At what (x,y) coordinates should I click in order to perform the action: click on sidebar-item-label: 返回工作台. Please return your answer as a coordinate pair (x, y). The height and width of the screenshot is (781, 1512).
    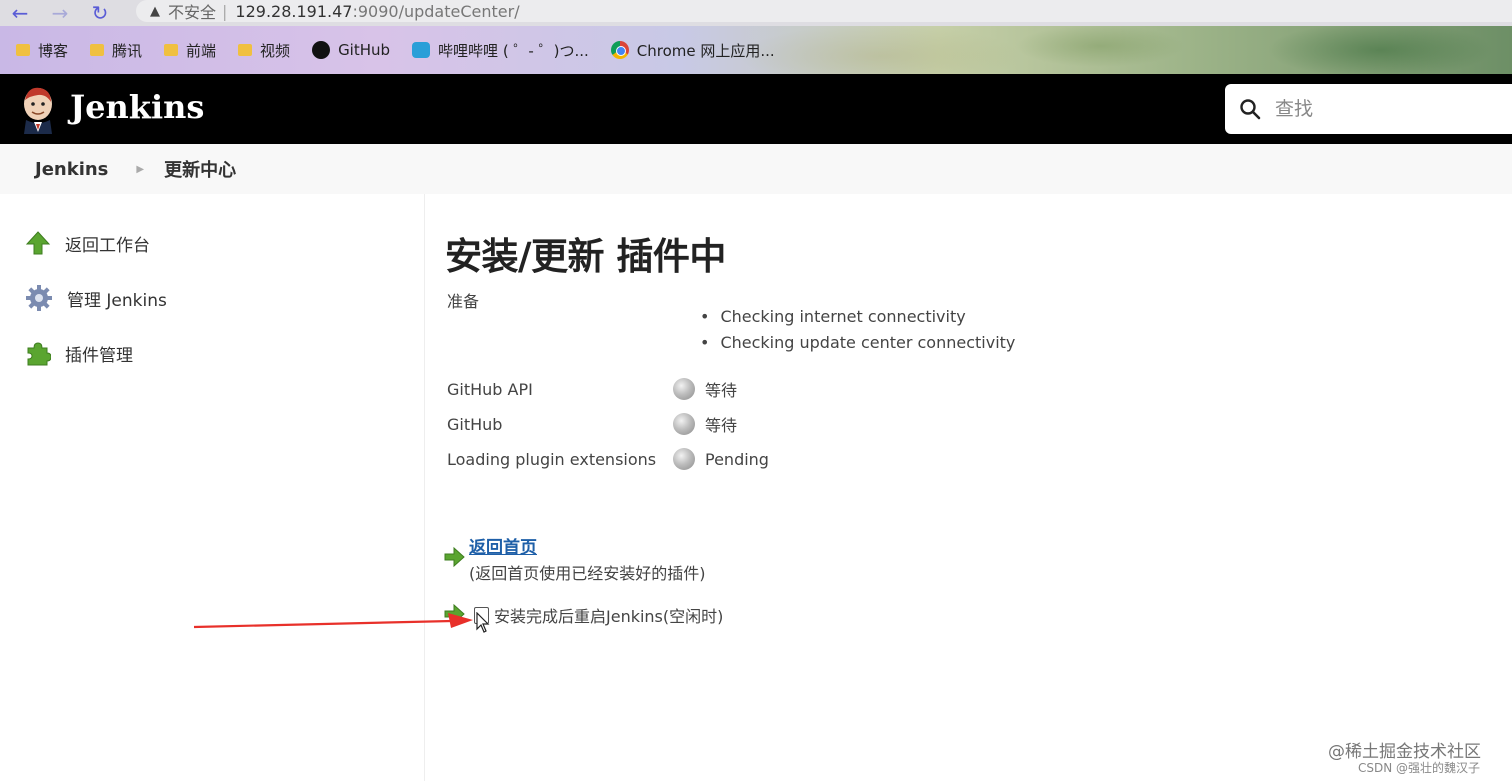
    Looking at the image, I should click on (107, 245).